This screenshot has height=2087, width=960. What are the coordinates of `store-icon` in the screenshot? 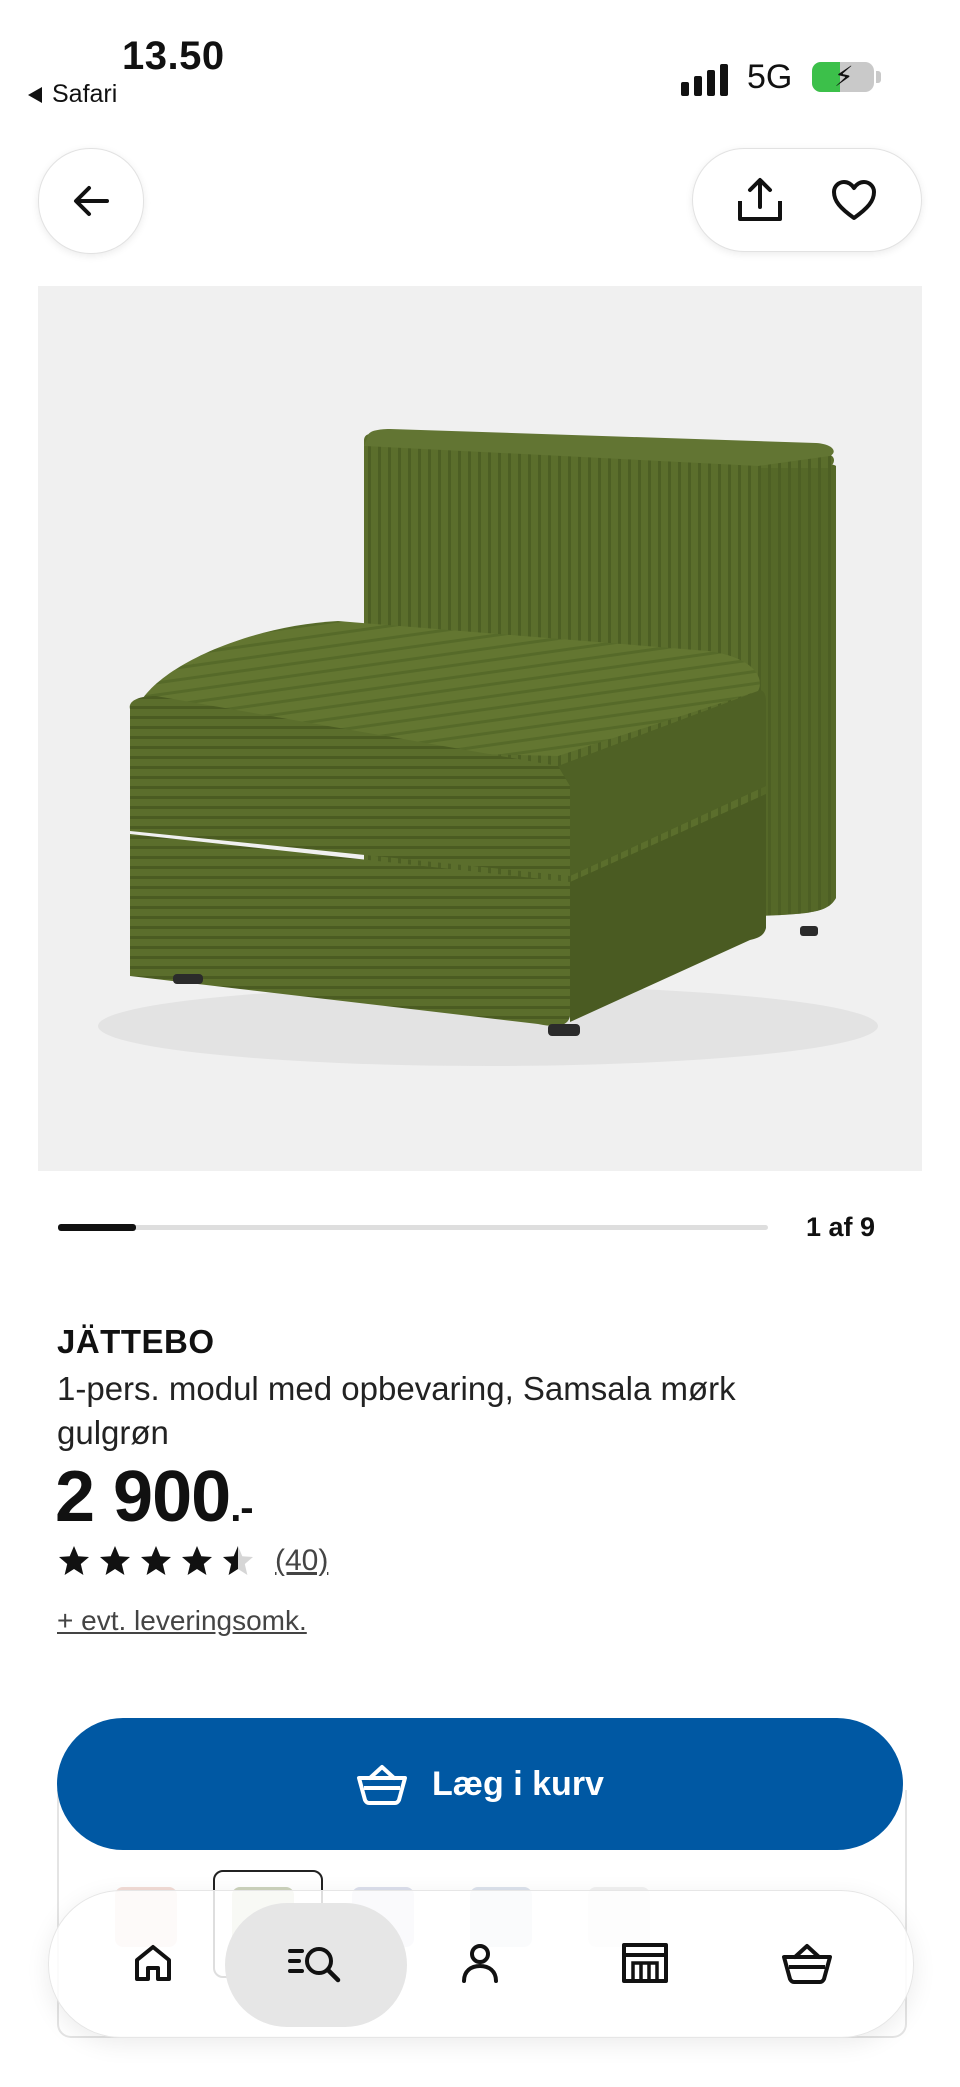 It's located at (645, 1963).